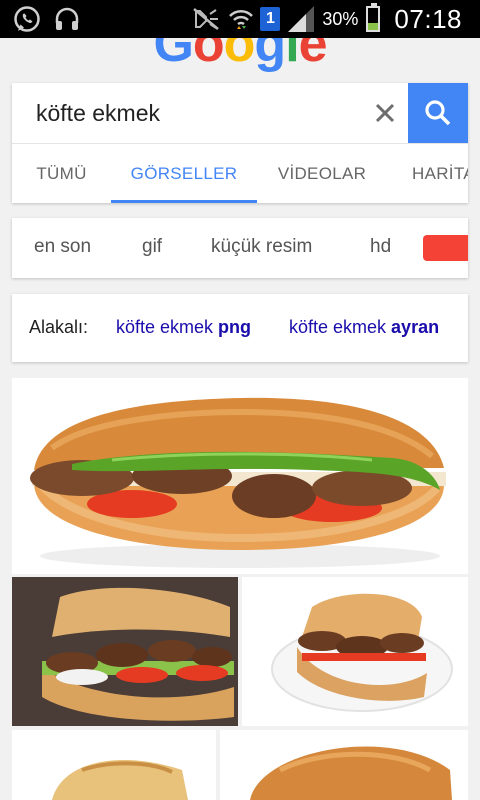  I want to click on wifi-icon, so click(241, 19).